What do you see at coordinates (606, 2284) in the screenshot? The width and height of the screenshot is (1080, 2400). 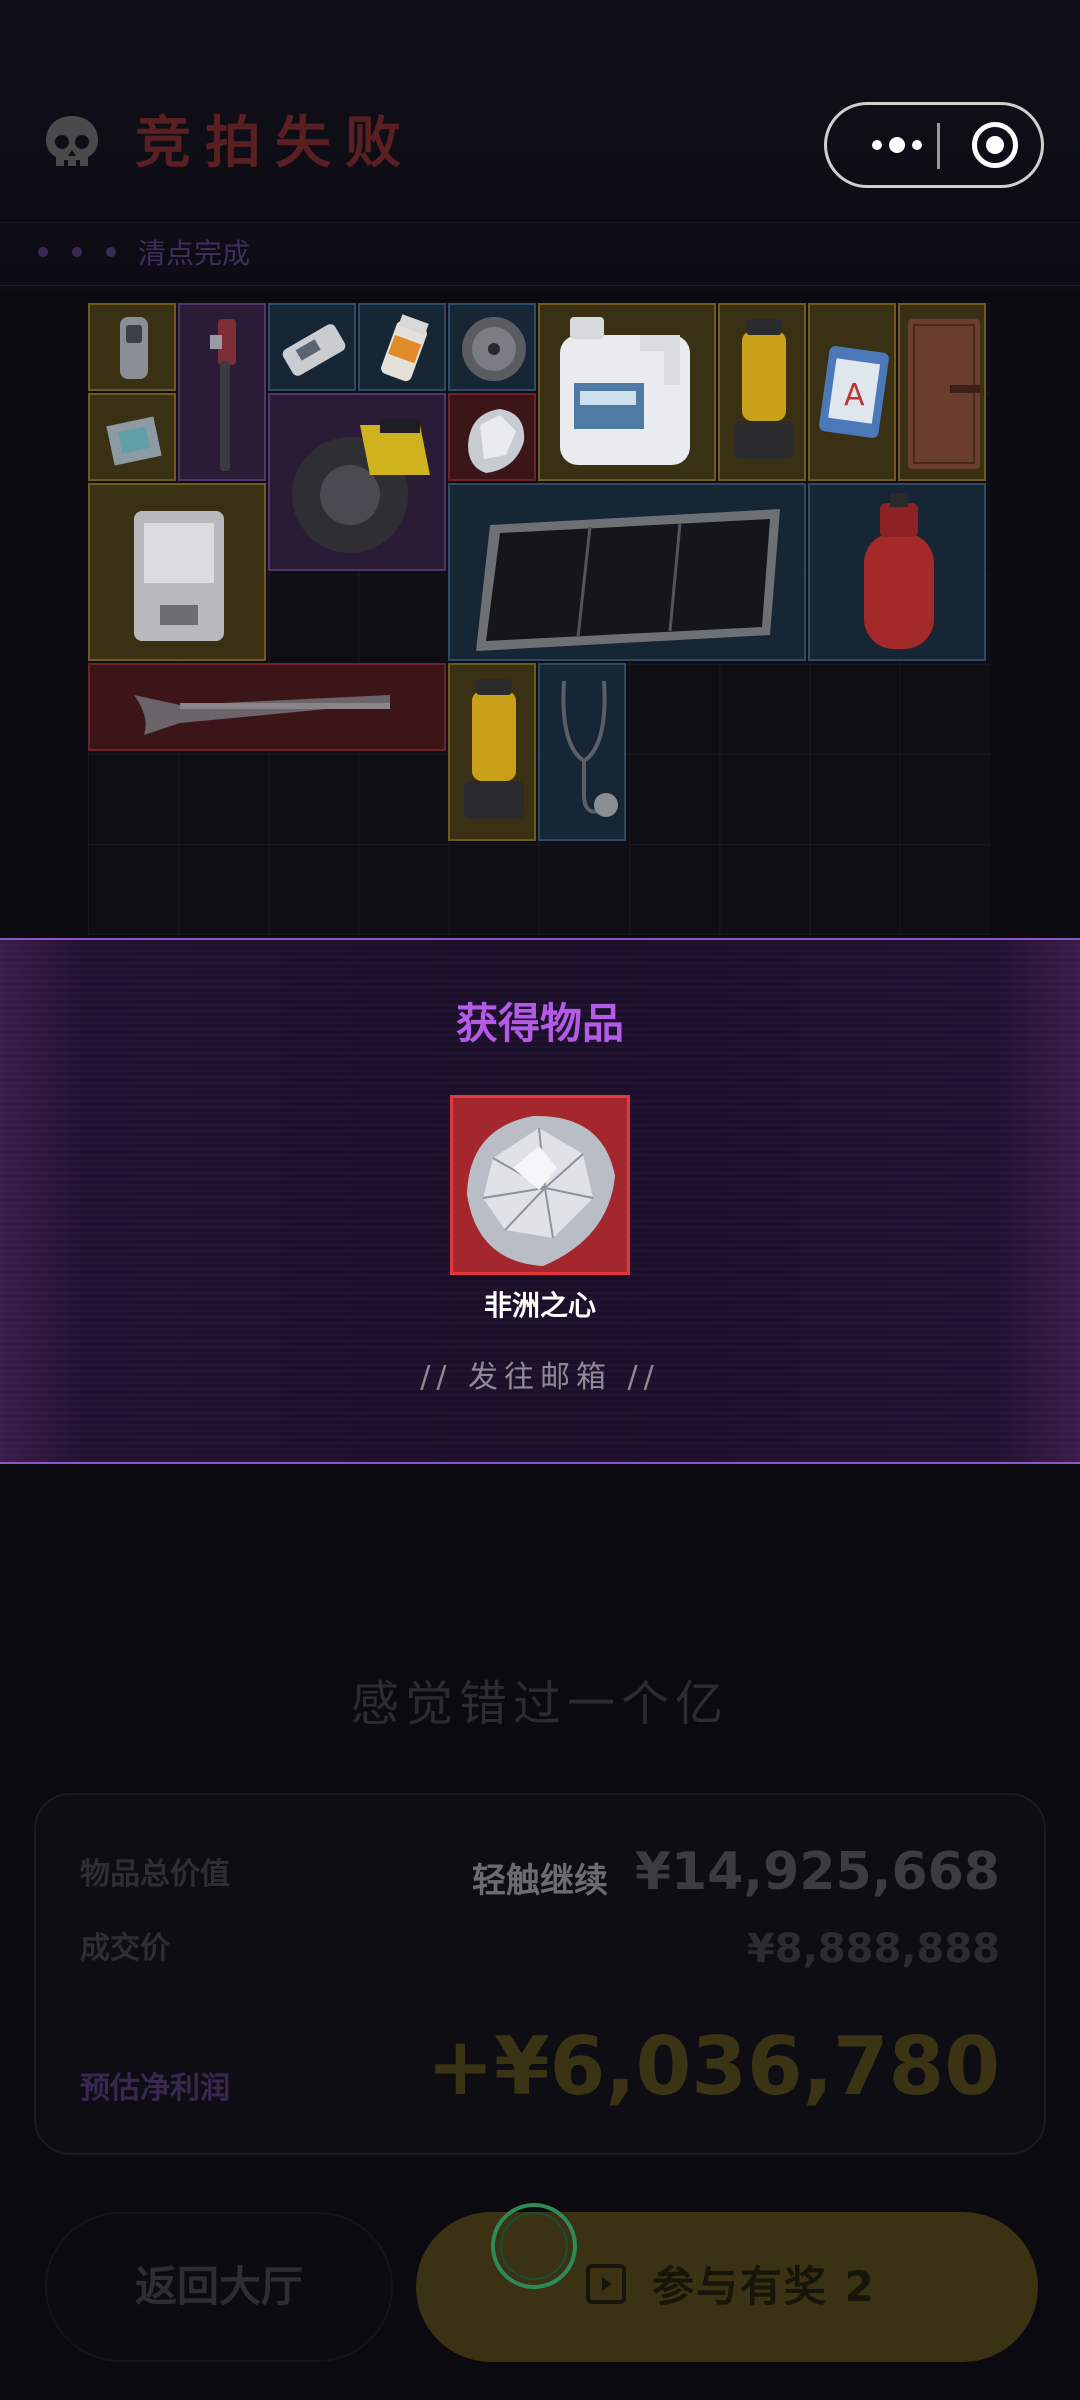 I see `calendar-play-icon` at bounding box center [606, 2284].